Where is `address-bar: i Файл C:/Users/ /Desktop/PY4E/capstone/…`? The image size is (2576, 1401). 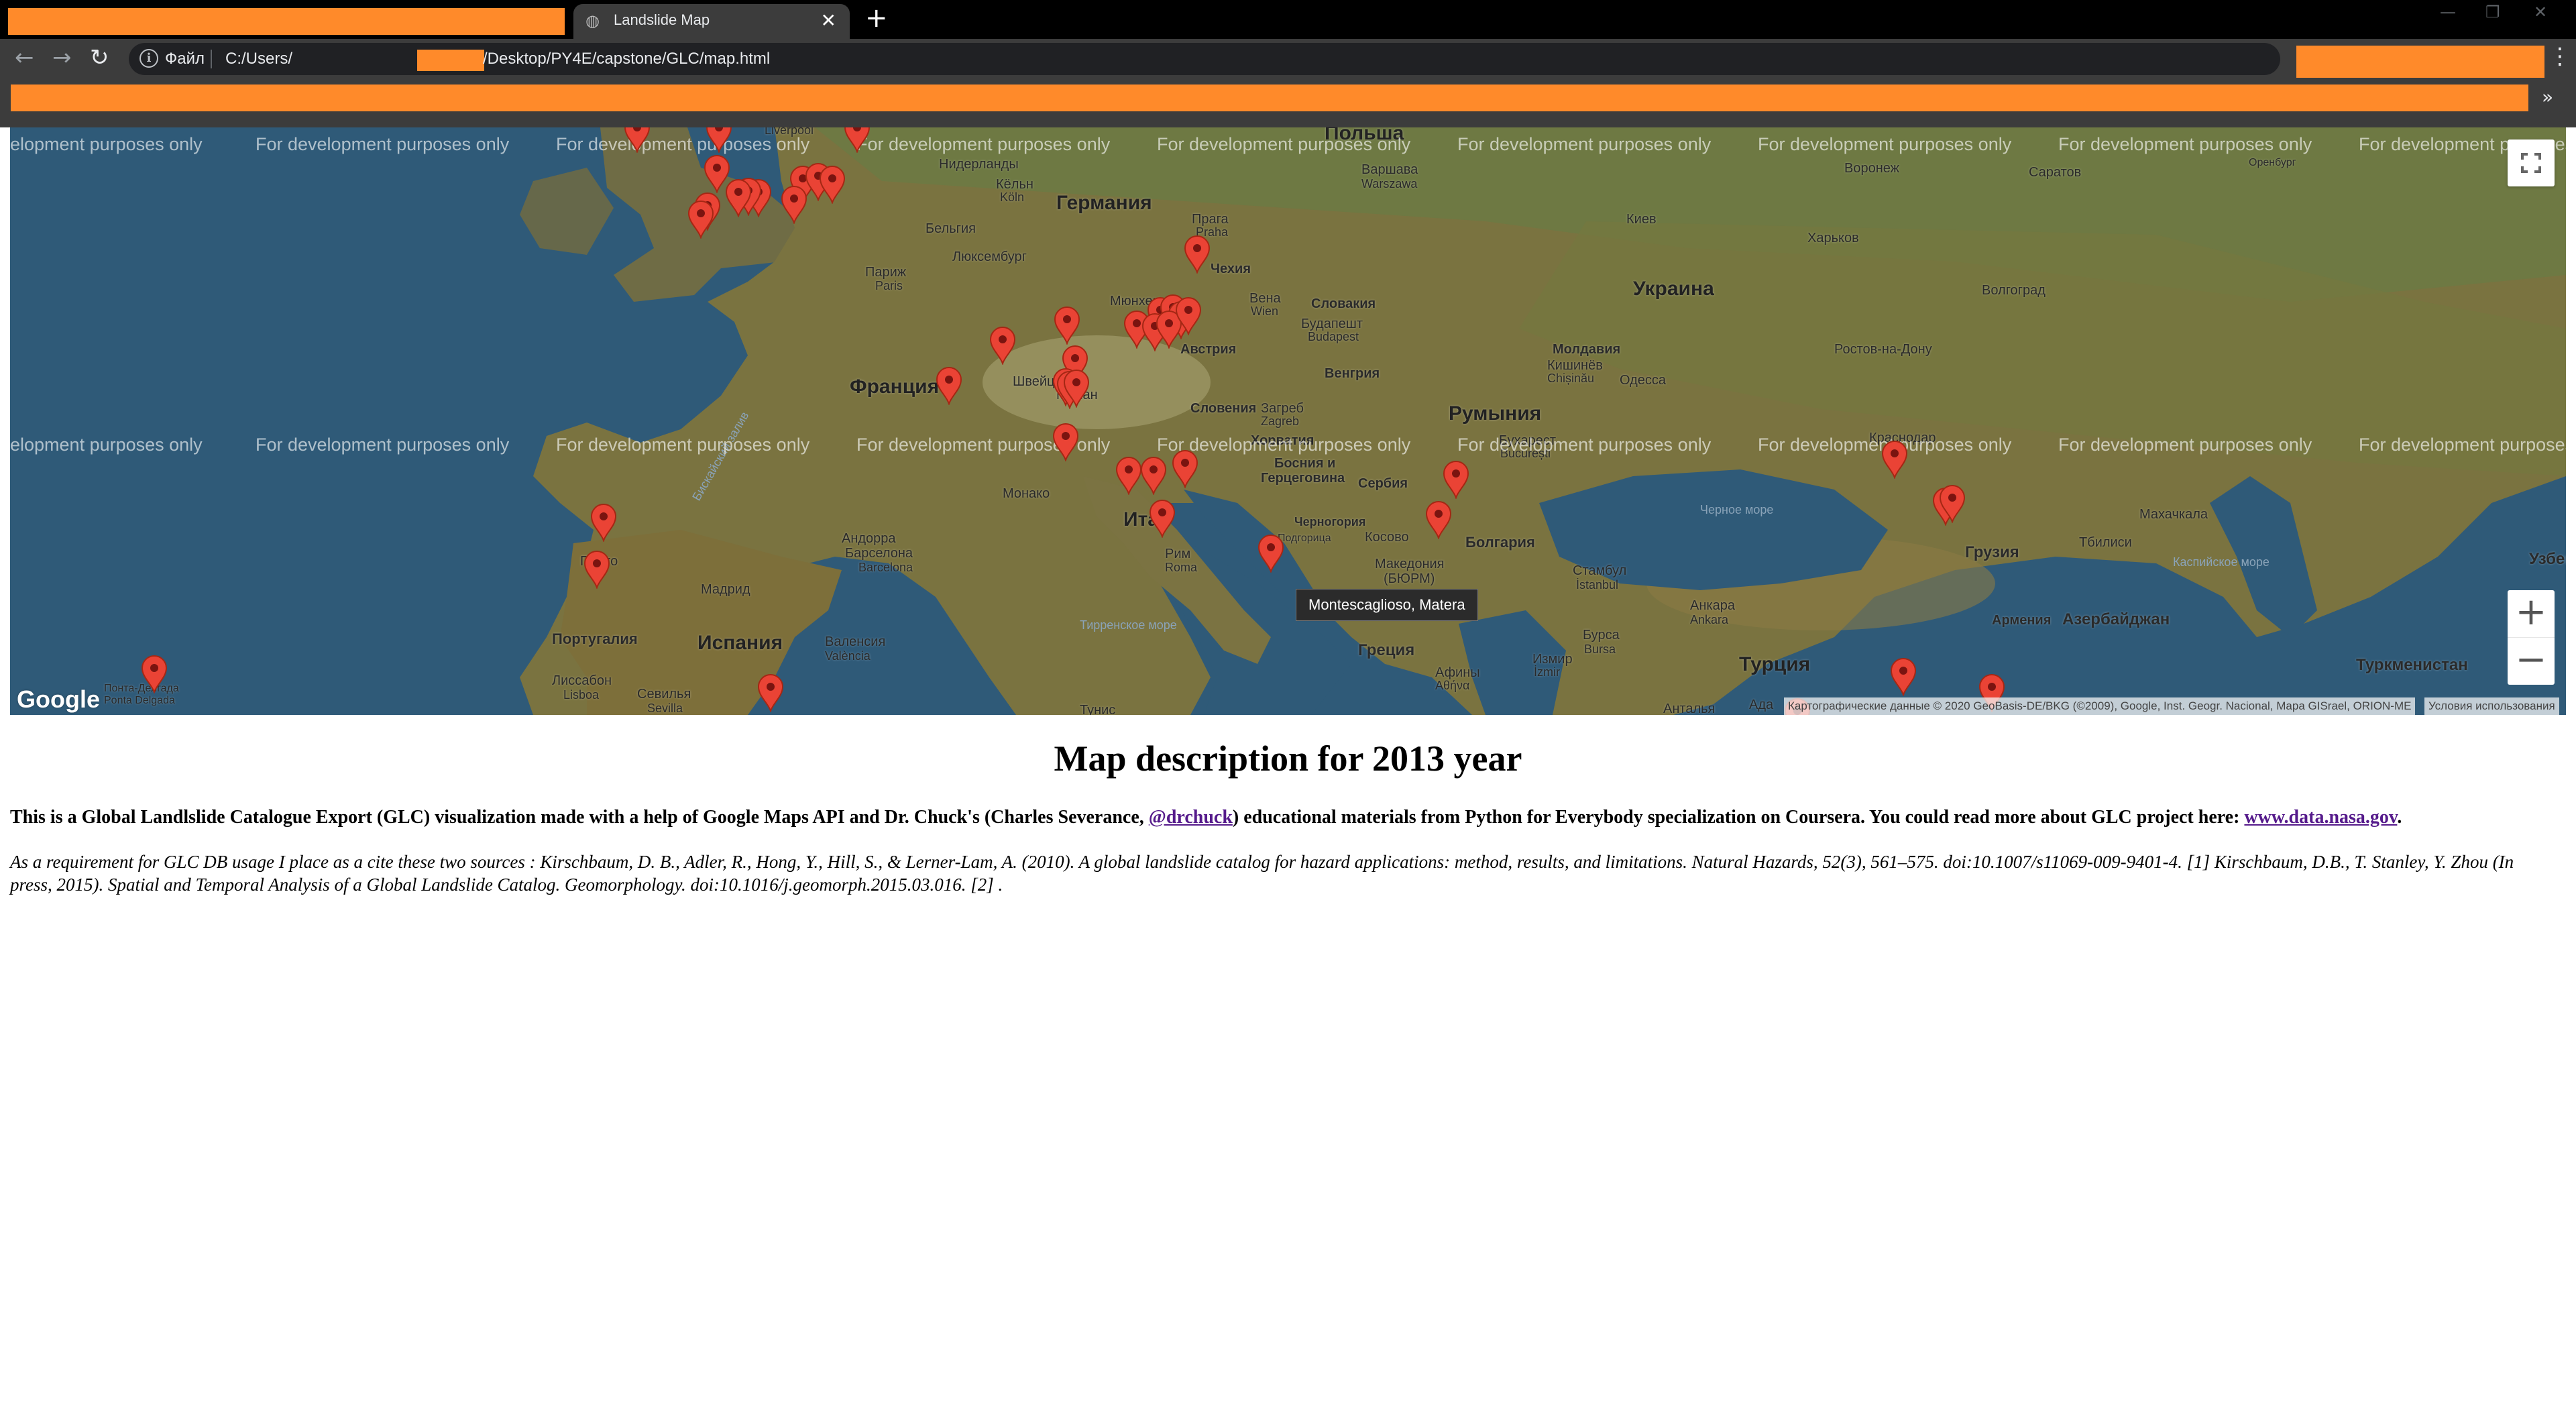
address-bar: i Файл C:/Users/ /Desktop/PY4E/capstone/… is located at coordinates (1264, 59).